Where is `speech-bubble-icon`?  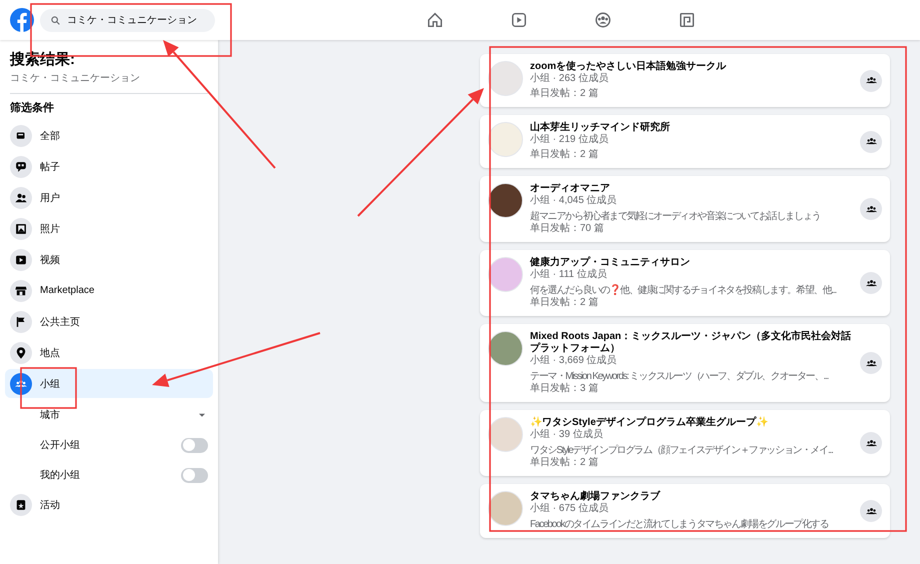
speech-bubble-icon is located at coordinates (21, 167).